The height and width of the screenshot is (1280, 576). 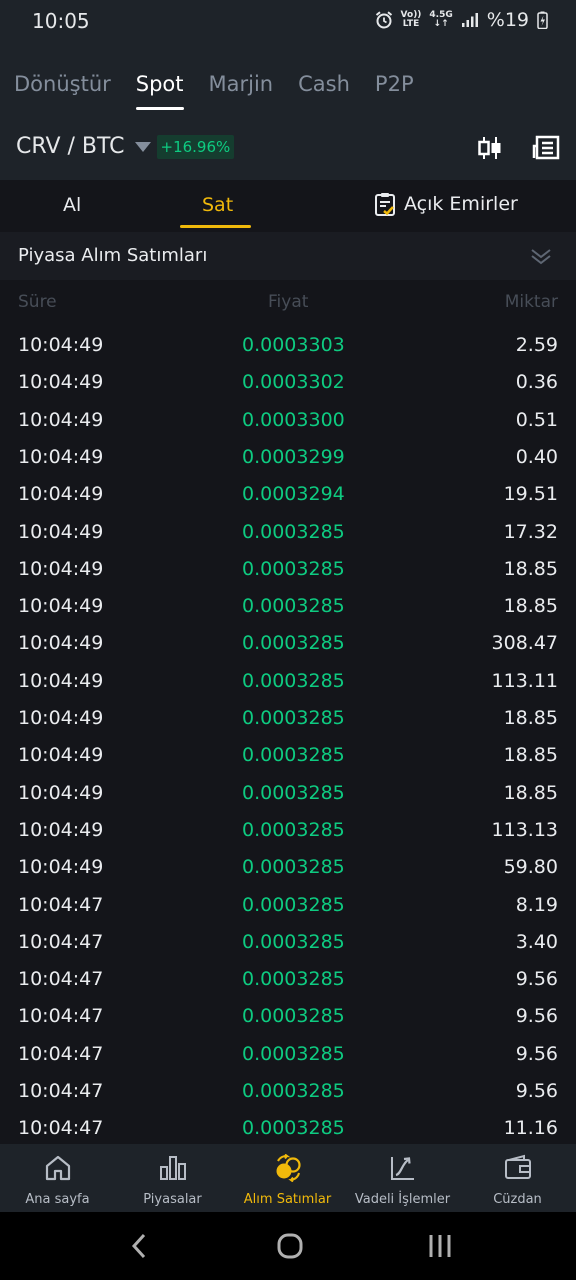 What do you see at coordinates (441, 19) in the screenshot?
I see `network-type-indicator: 4.5G ↓↑` at bounding box center [441, 19].